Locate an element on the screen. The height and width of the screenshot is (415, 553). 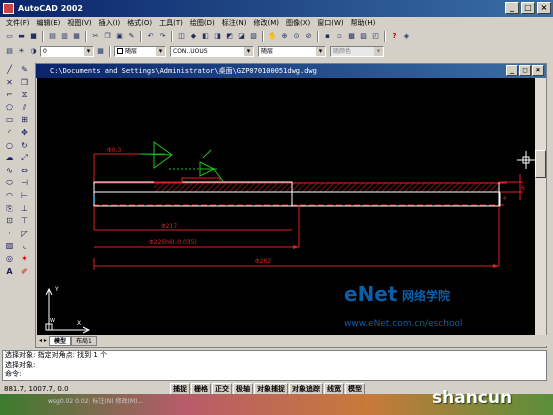
vertical-scroll-thumb is located at coordinates (540, 164).